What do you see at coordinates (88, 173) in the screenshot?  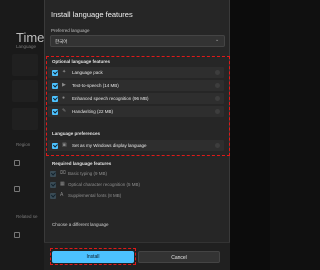 I see `feature-label: Basic typing (9 MB)` at bounding box center [88, 173].